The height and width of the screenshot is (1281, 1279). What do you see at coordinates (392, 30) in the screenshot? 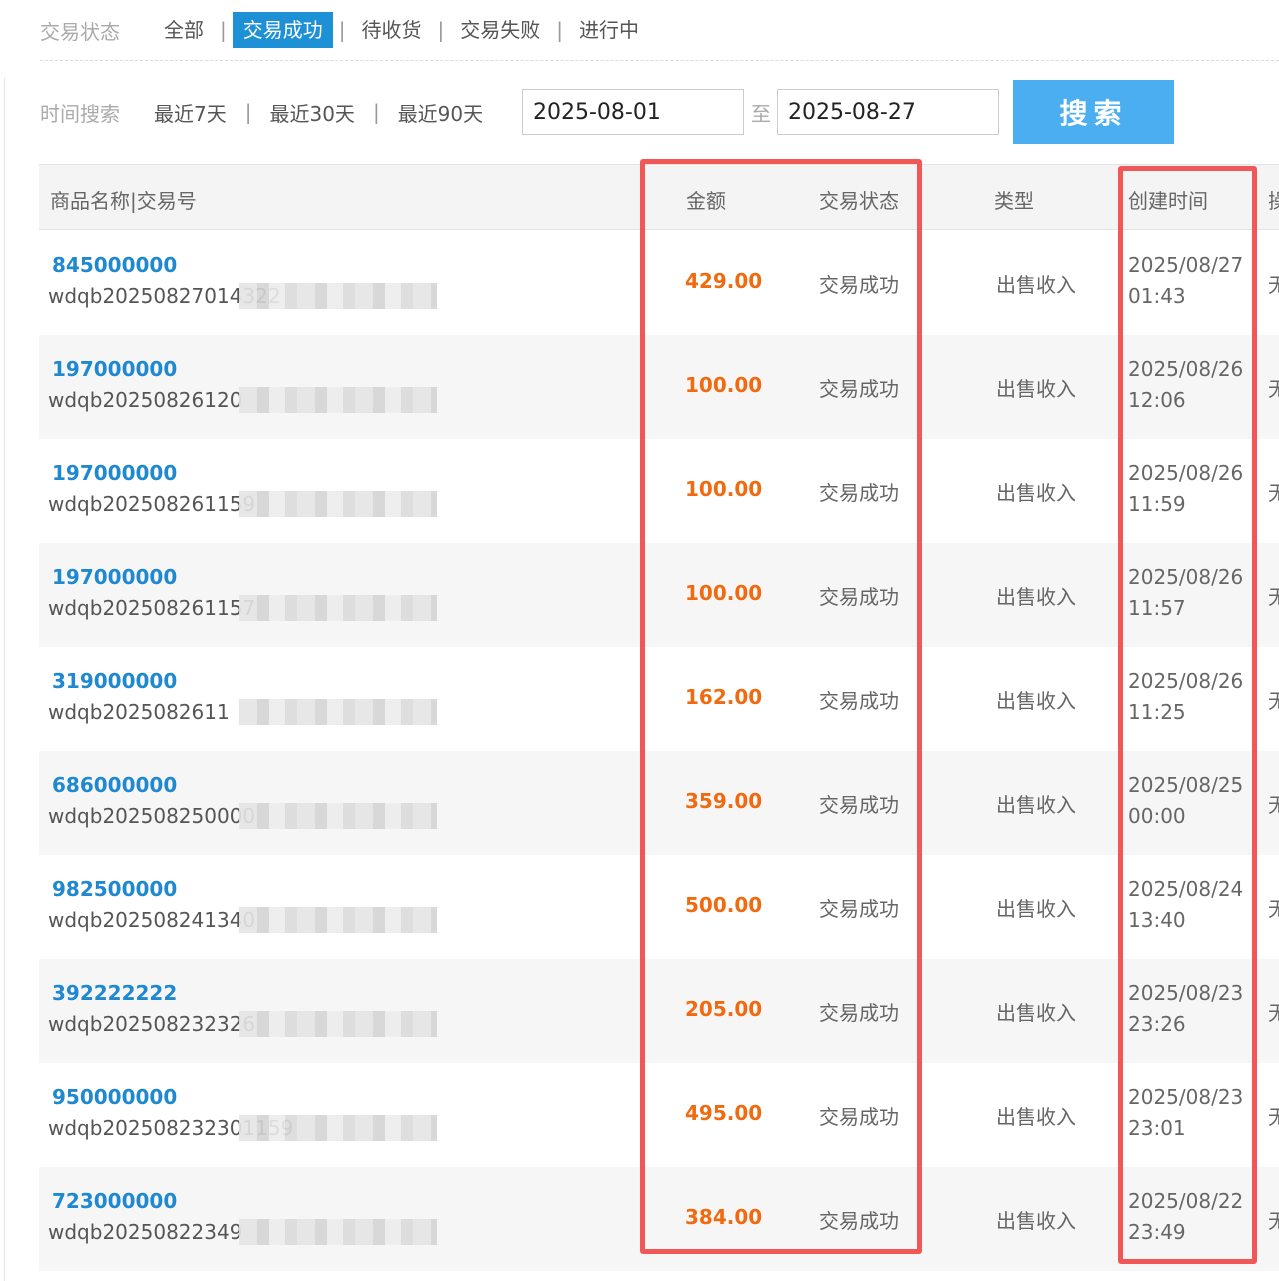
I see `status-option-pending-receipt: 待收货` at bounding box center [392, 30].